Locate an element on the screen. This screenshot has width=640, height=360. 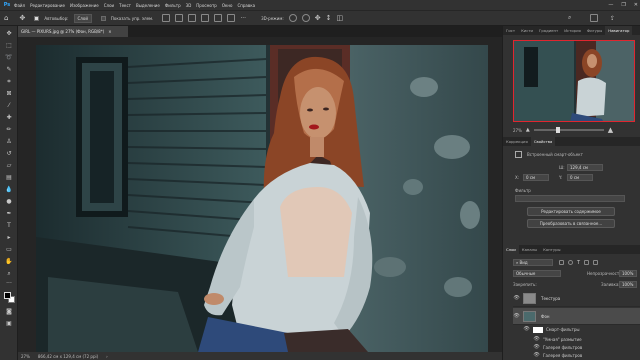
brush-tool-icon: ✏ is located at coordinates (9, 130).